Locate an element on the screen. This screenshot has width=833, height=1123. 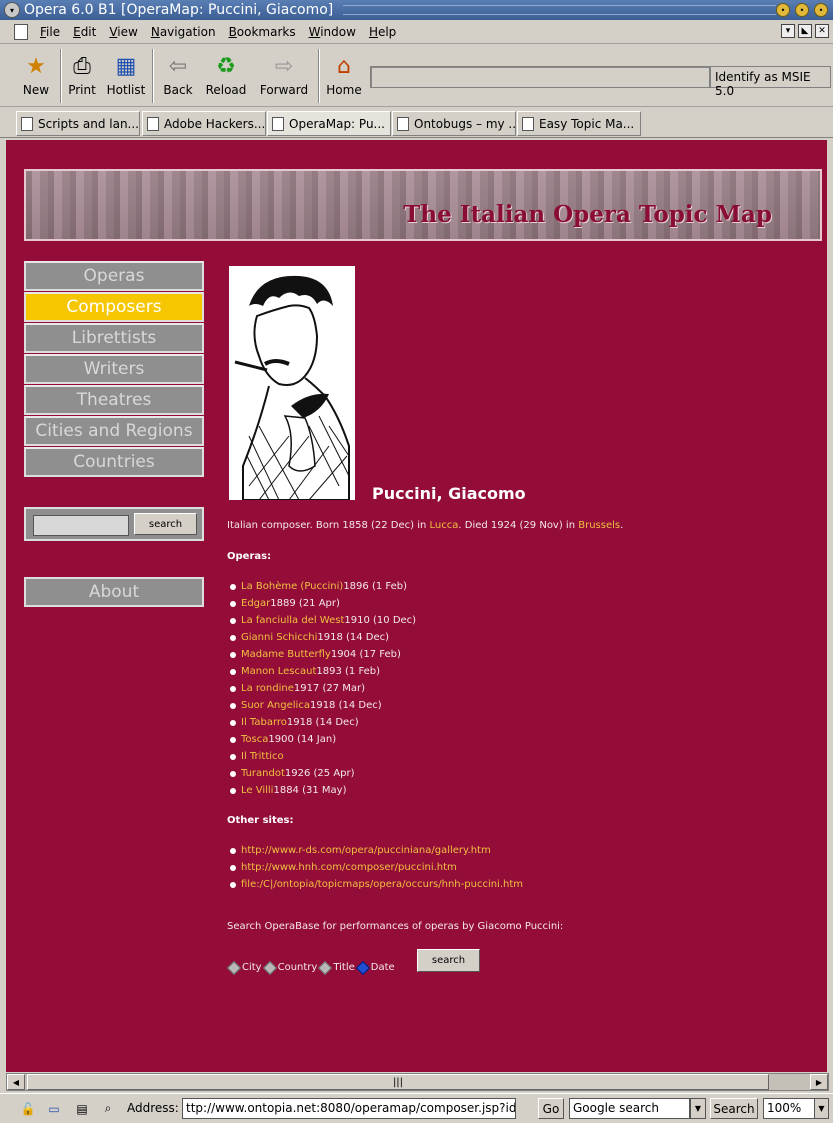
opera-link: Manon Lescaut is located at coordinates (278, 671).